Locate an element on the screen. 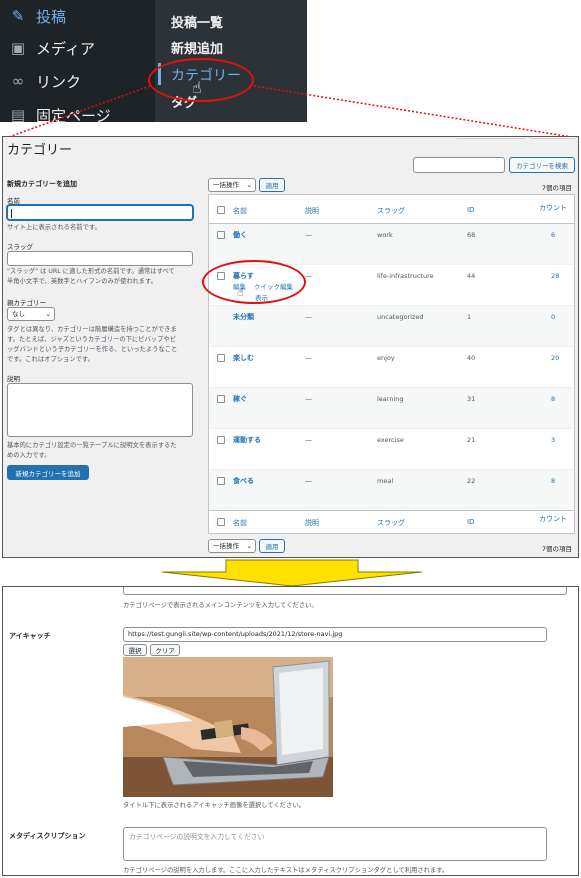 The height and width of the screenshot is (878, 581). footer-divider is located at coordinates (391, 510).